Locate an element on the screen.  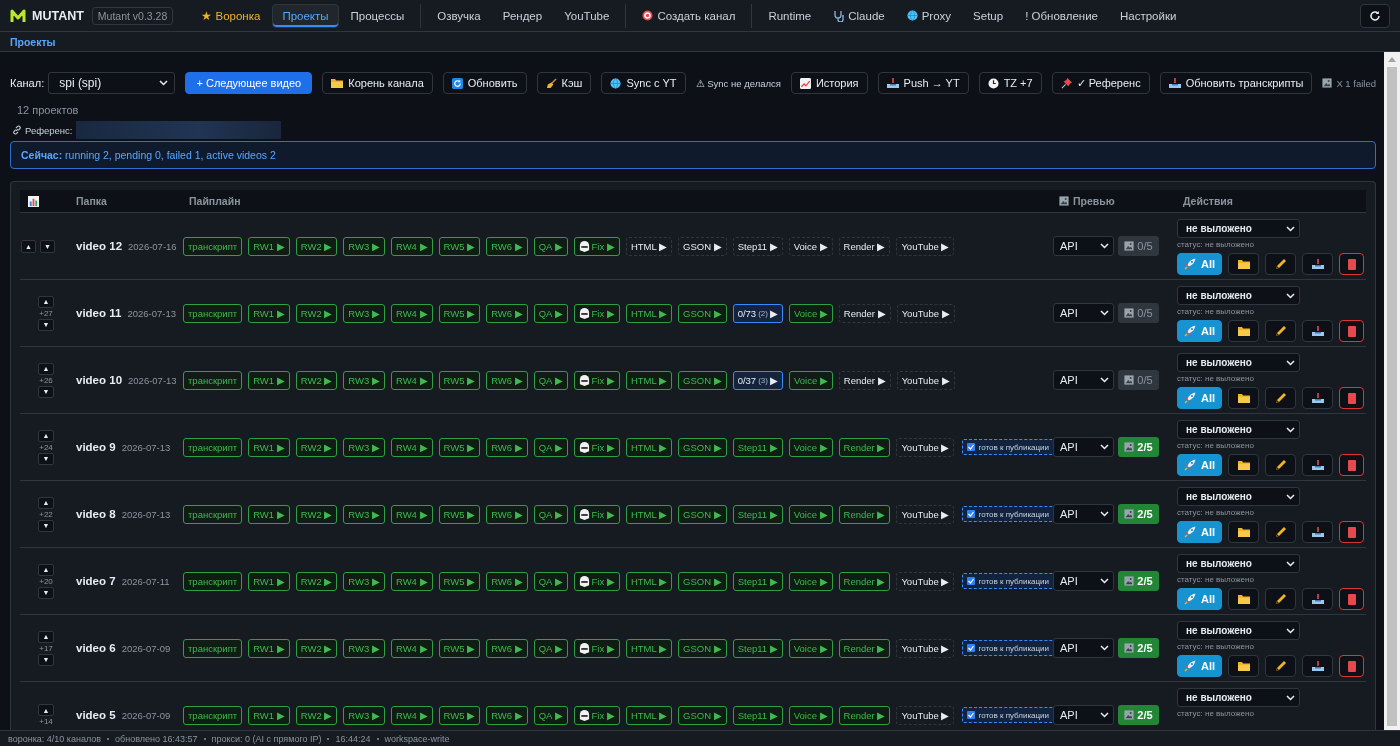
nav-tab: Runtime is located at coordinates (790, 15).